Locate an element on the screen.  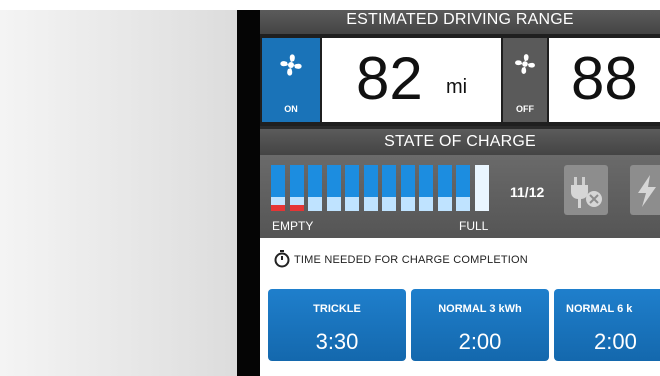
range-off-value: 88 is located at coordinates (604, 78).